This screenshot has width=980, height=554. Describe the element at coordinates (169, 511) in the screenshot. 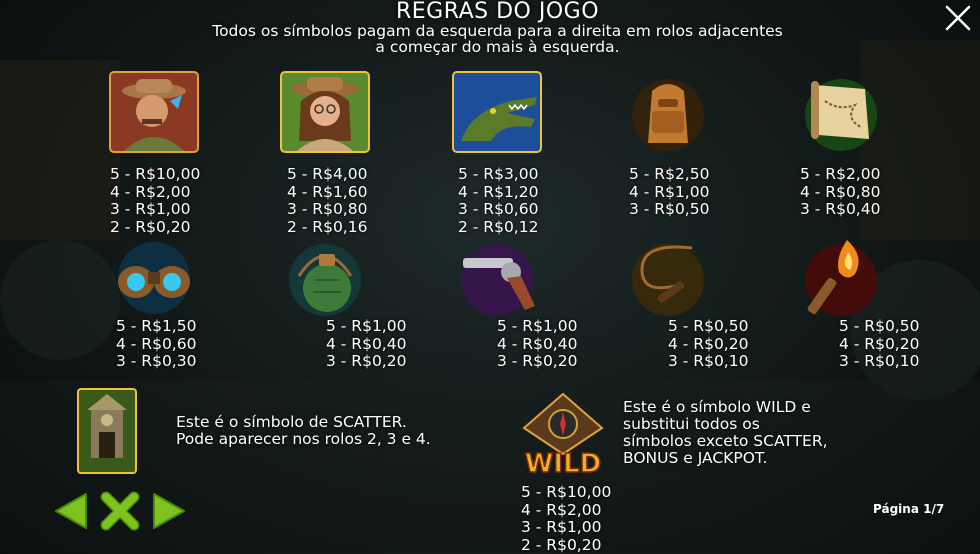

I see `next-page-button` at that location.